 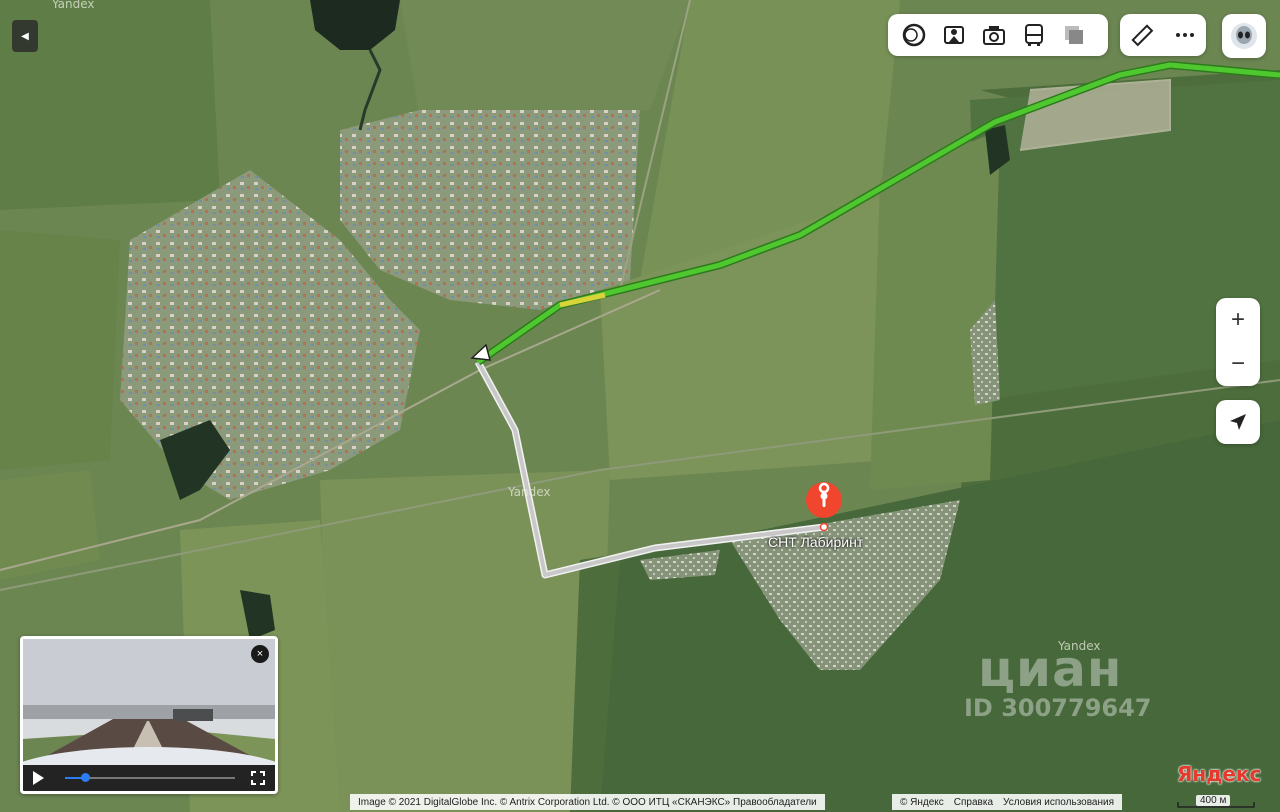 I want to click on video-controls, so click(x=149, y=778).